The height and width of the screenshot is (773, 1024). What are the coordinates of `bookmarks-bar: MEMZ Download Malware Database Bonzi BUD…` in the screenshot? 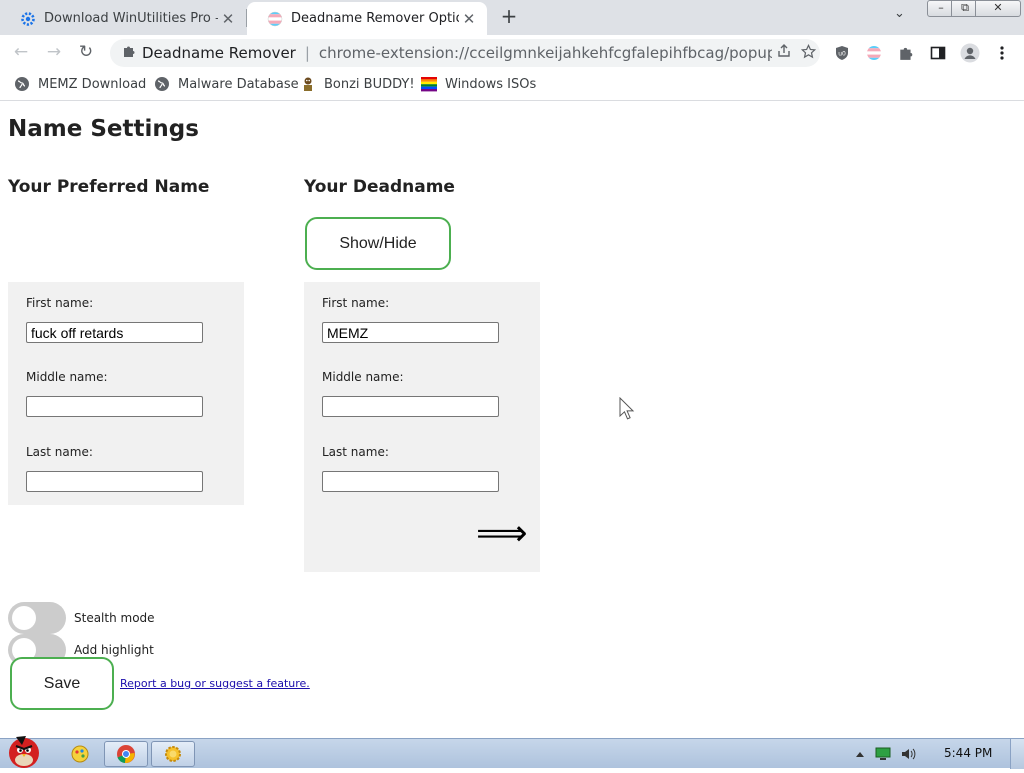 It's located at (512, 85).